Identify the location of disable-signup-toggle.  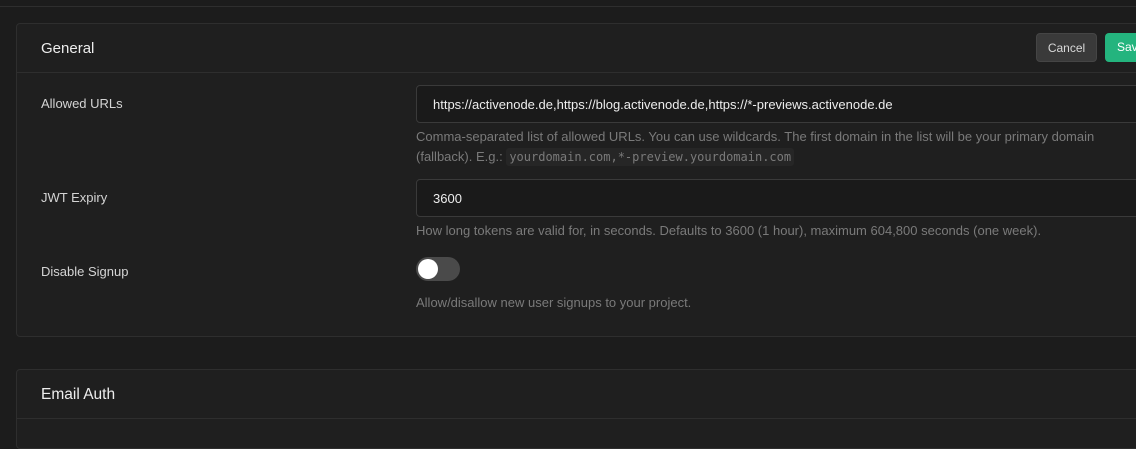
(438, 269).